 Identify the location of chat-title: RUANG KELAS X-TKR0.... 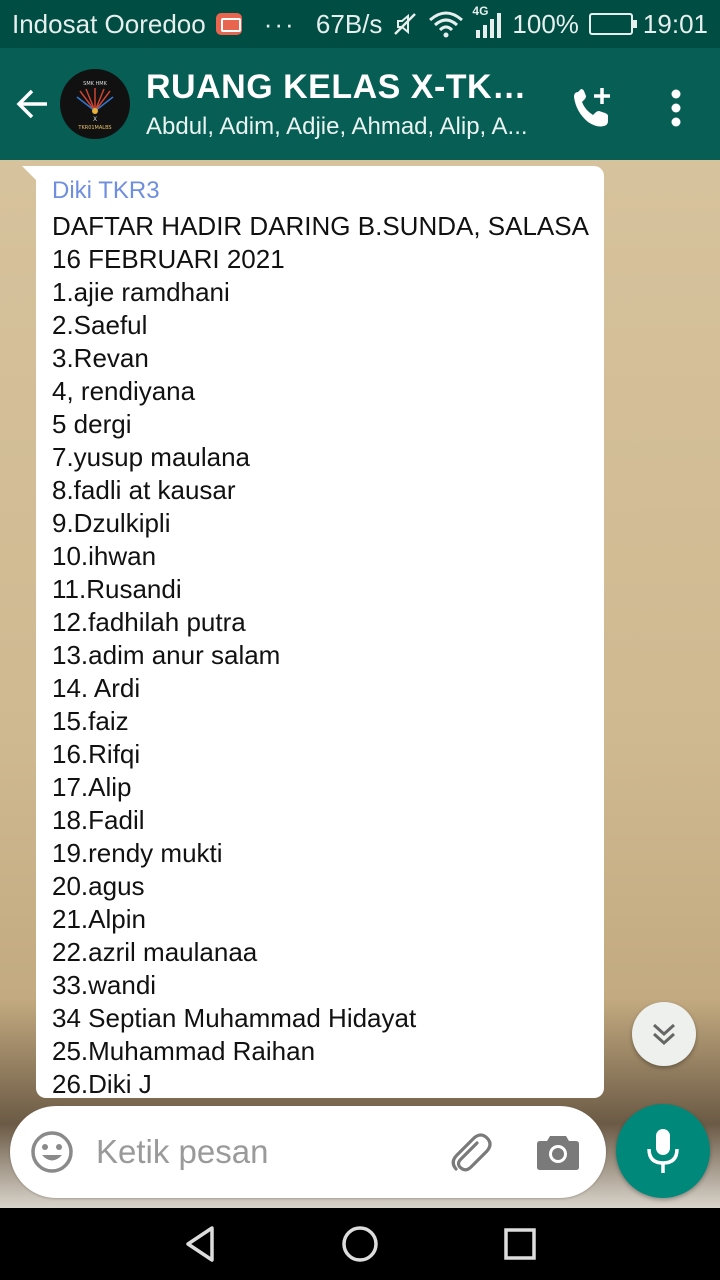
(346, 86).